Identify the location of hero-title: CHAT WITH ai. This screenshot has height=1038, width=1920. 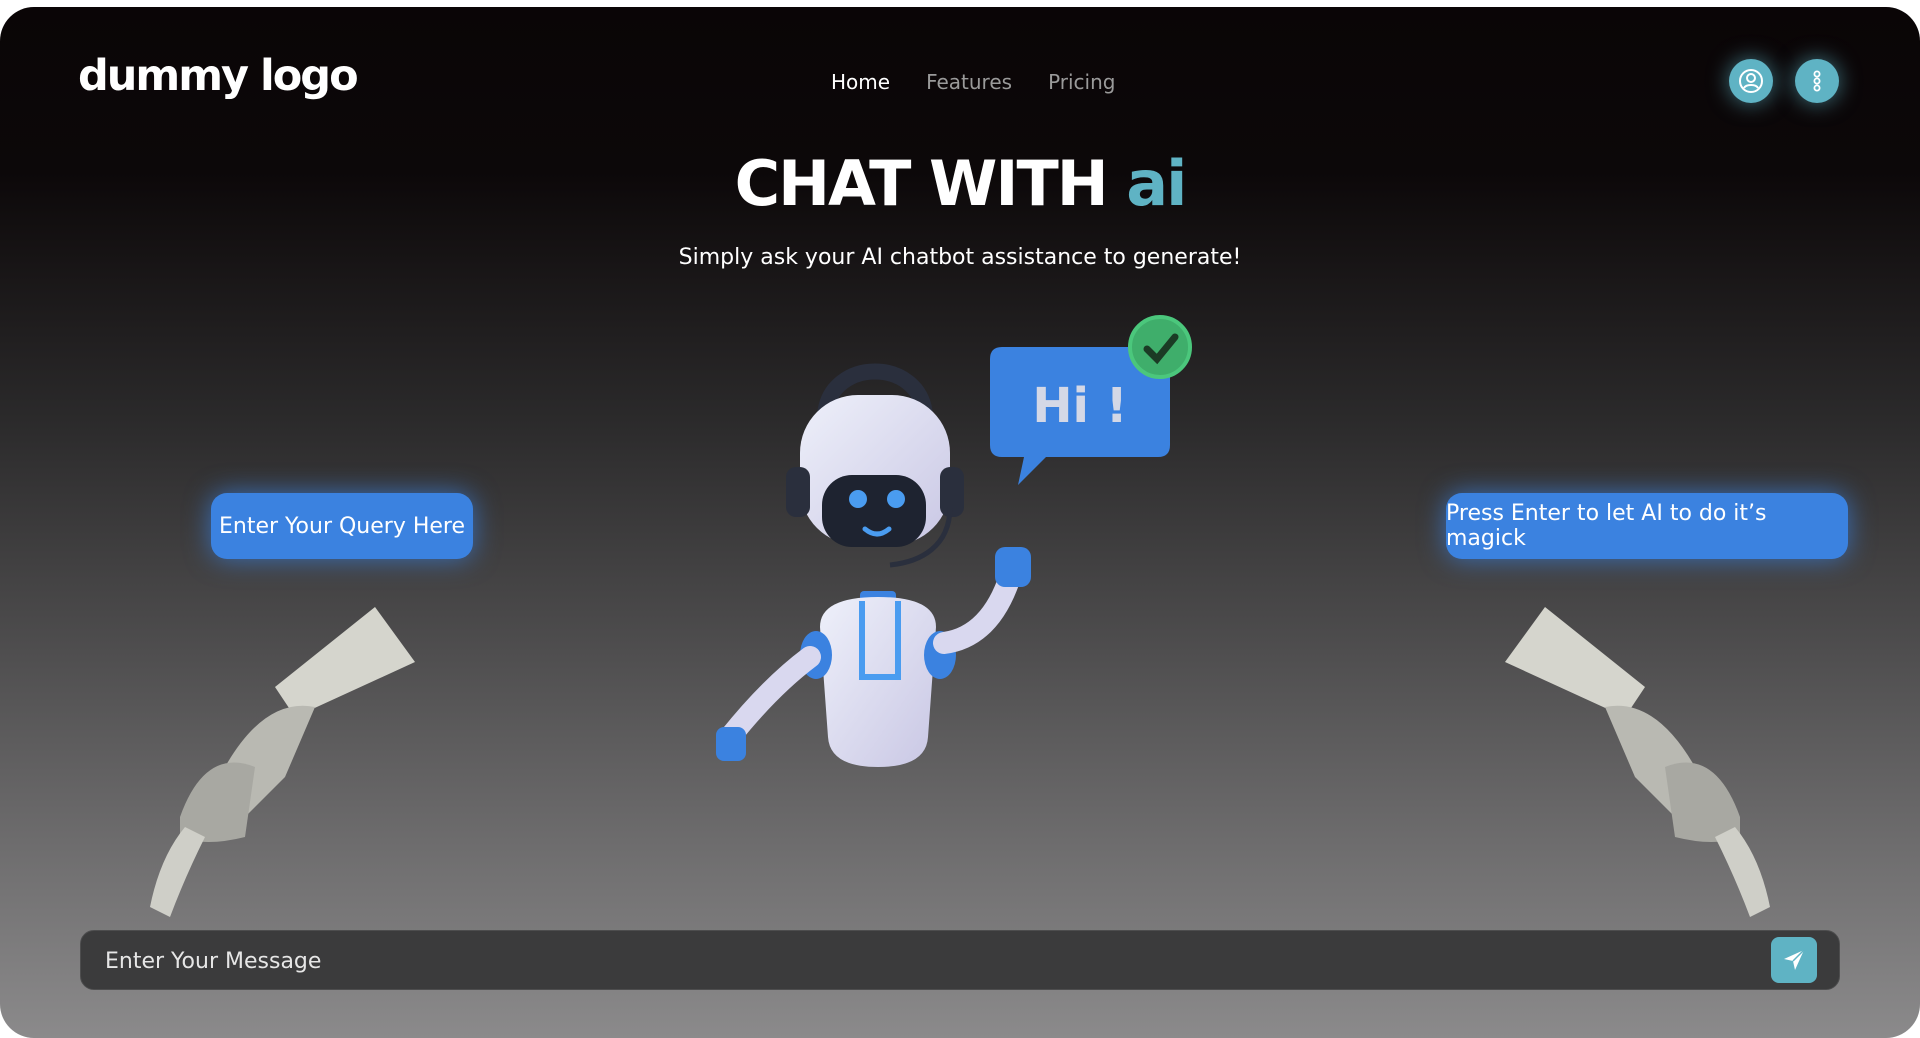
(960, 184).